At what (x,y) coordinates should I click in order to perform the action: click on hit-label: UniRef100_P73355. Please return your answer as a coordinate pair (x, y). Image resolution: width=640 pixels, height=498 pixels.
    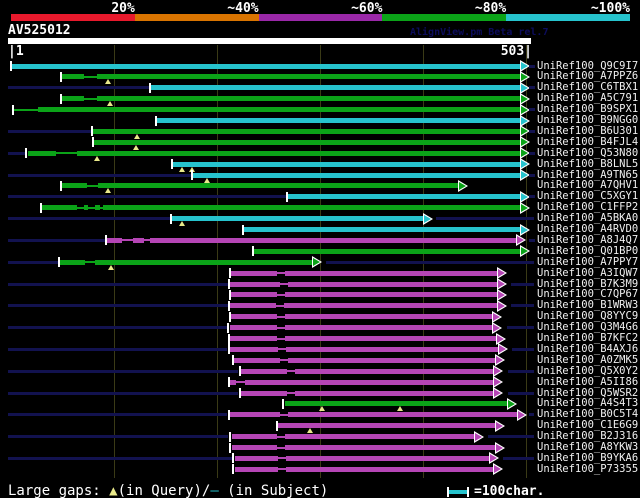
    Looking at the image, I should click on (587, 469).